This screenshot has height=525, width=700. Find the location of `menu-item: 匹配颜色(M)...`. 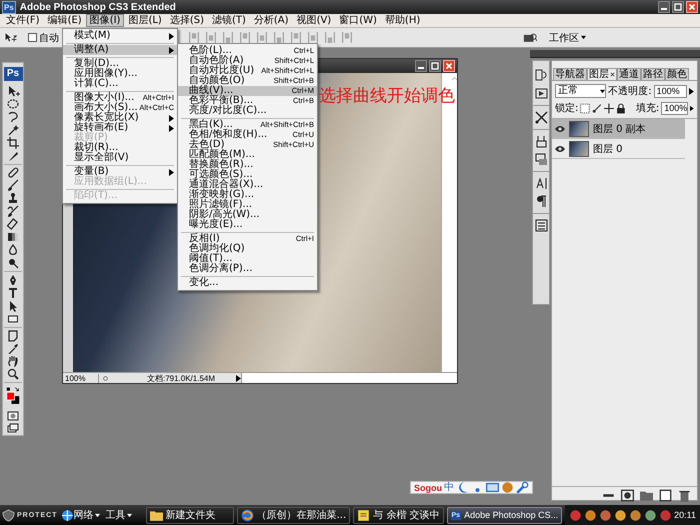

menu-item: 匹配颜色(M)... is located at coordinates (247, 155).